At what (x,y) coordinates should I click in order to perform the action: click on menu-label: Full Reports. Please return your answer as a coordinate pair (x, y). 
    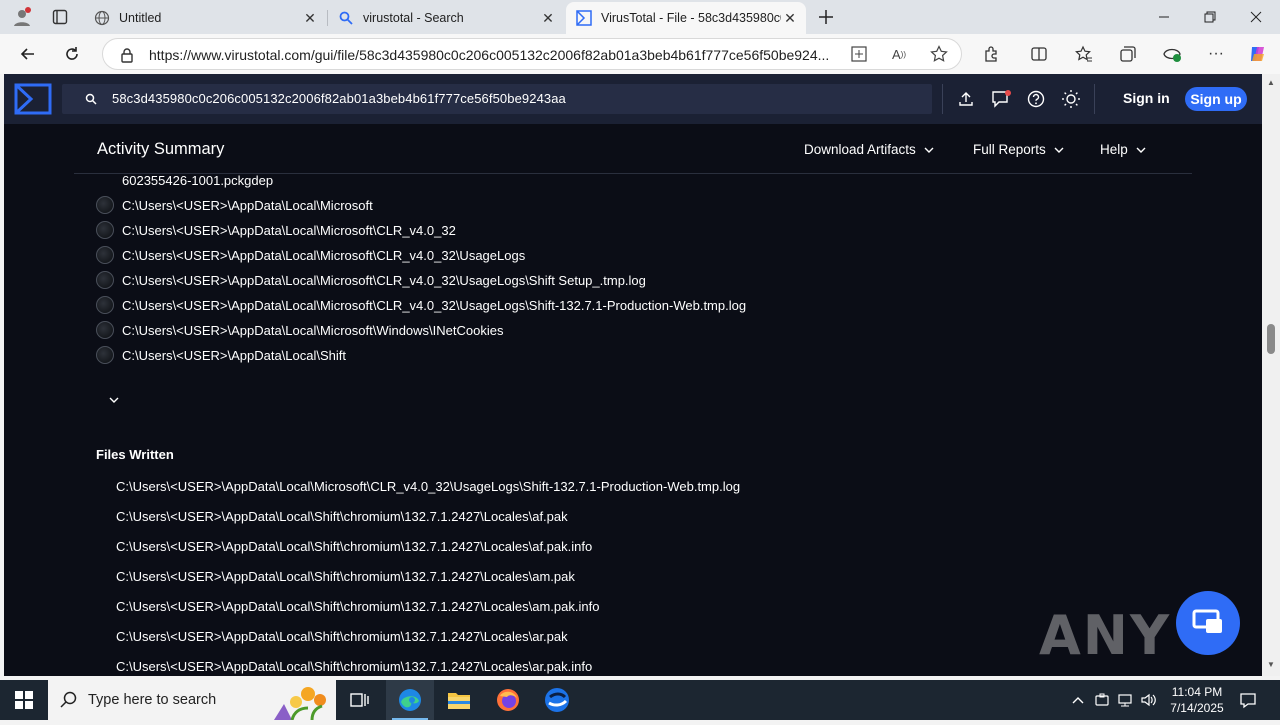
    Looking at the image, I should click on (1009, 149).